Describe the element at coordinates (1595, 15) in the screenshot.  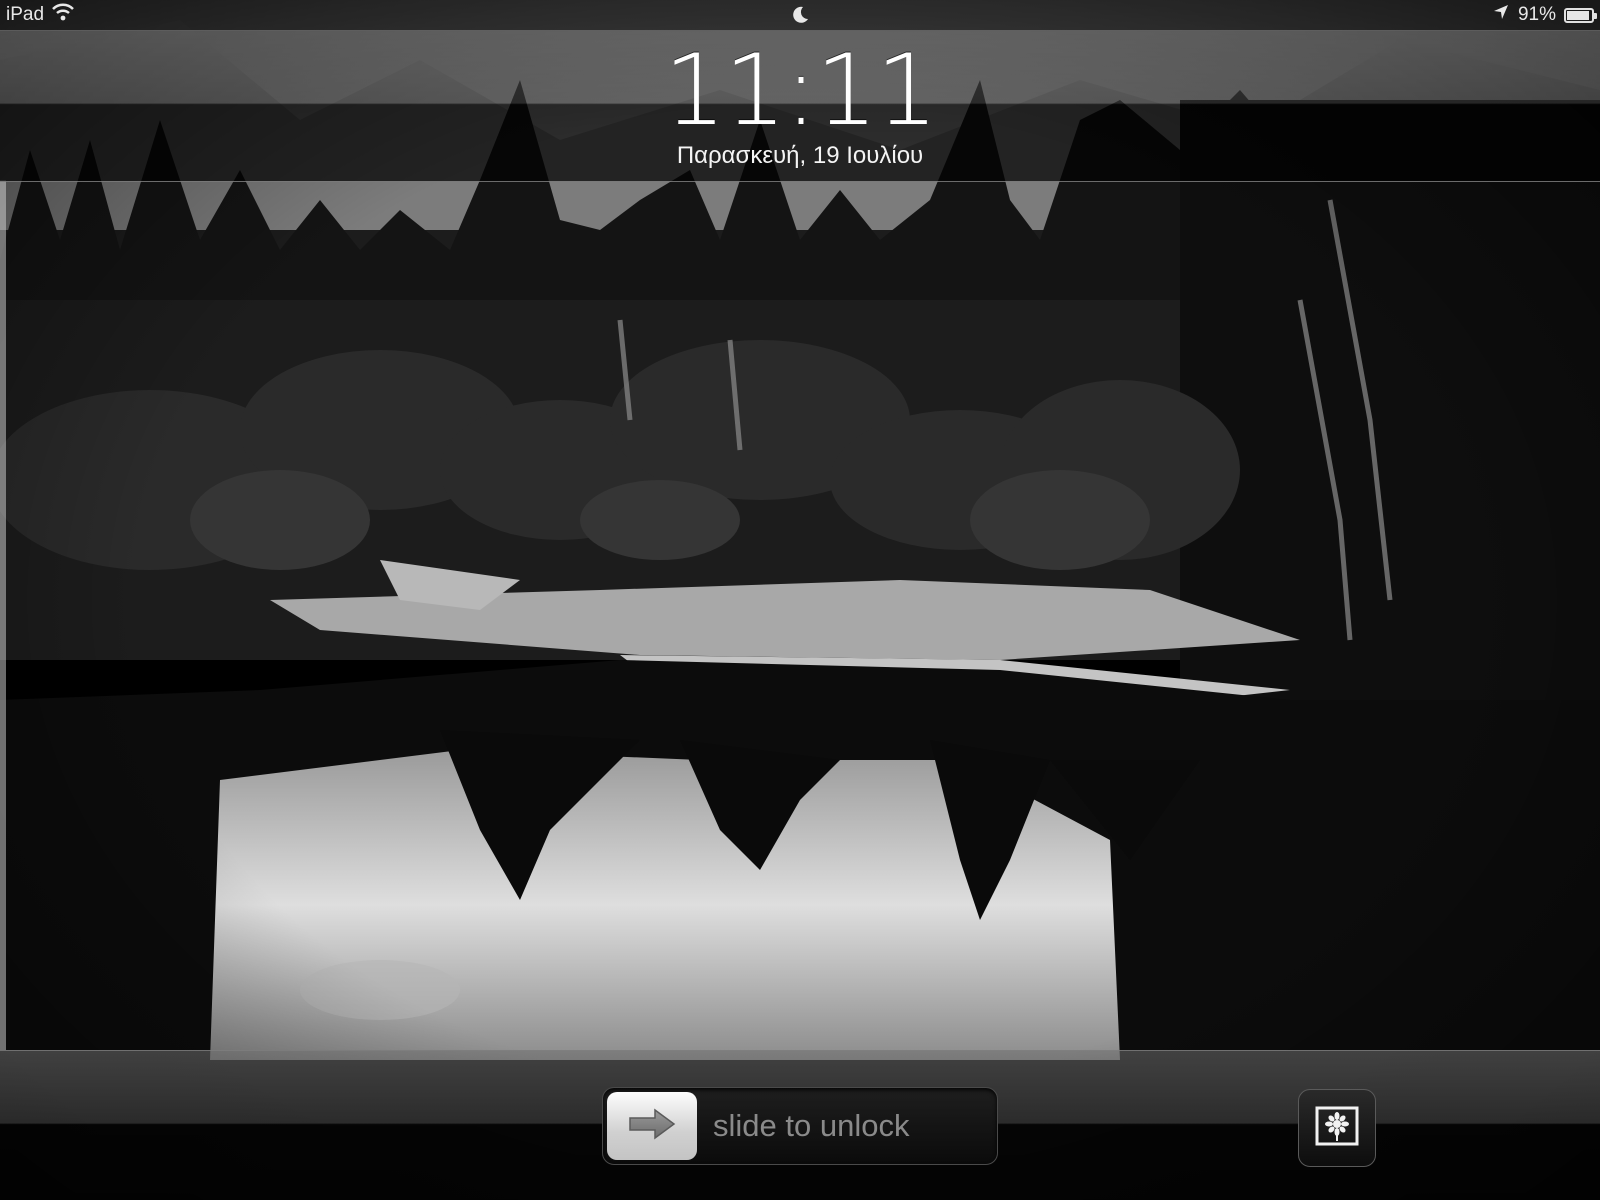
I see `battery-cap` at that location.